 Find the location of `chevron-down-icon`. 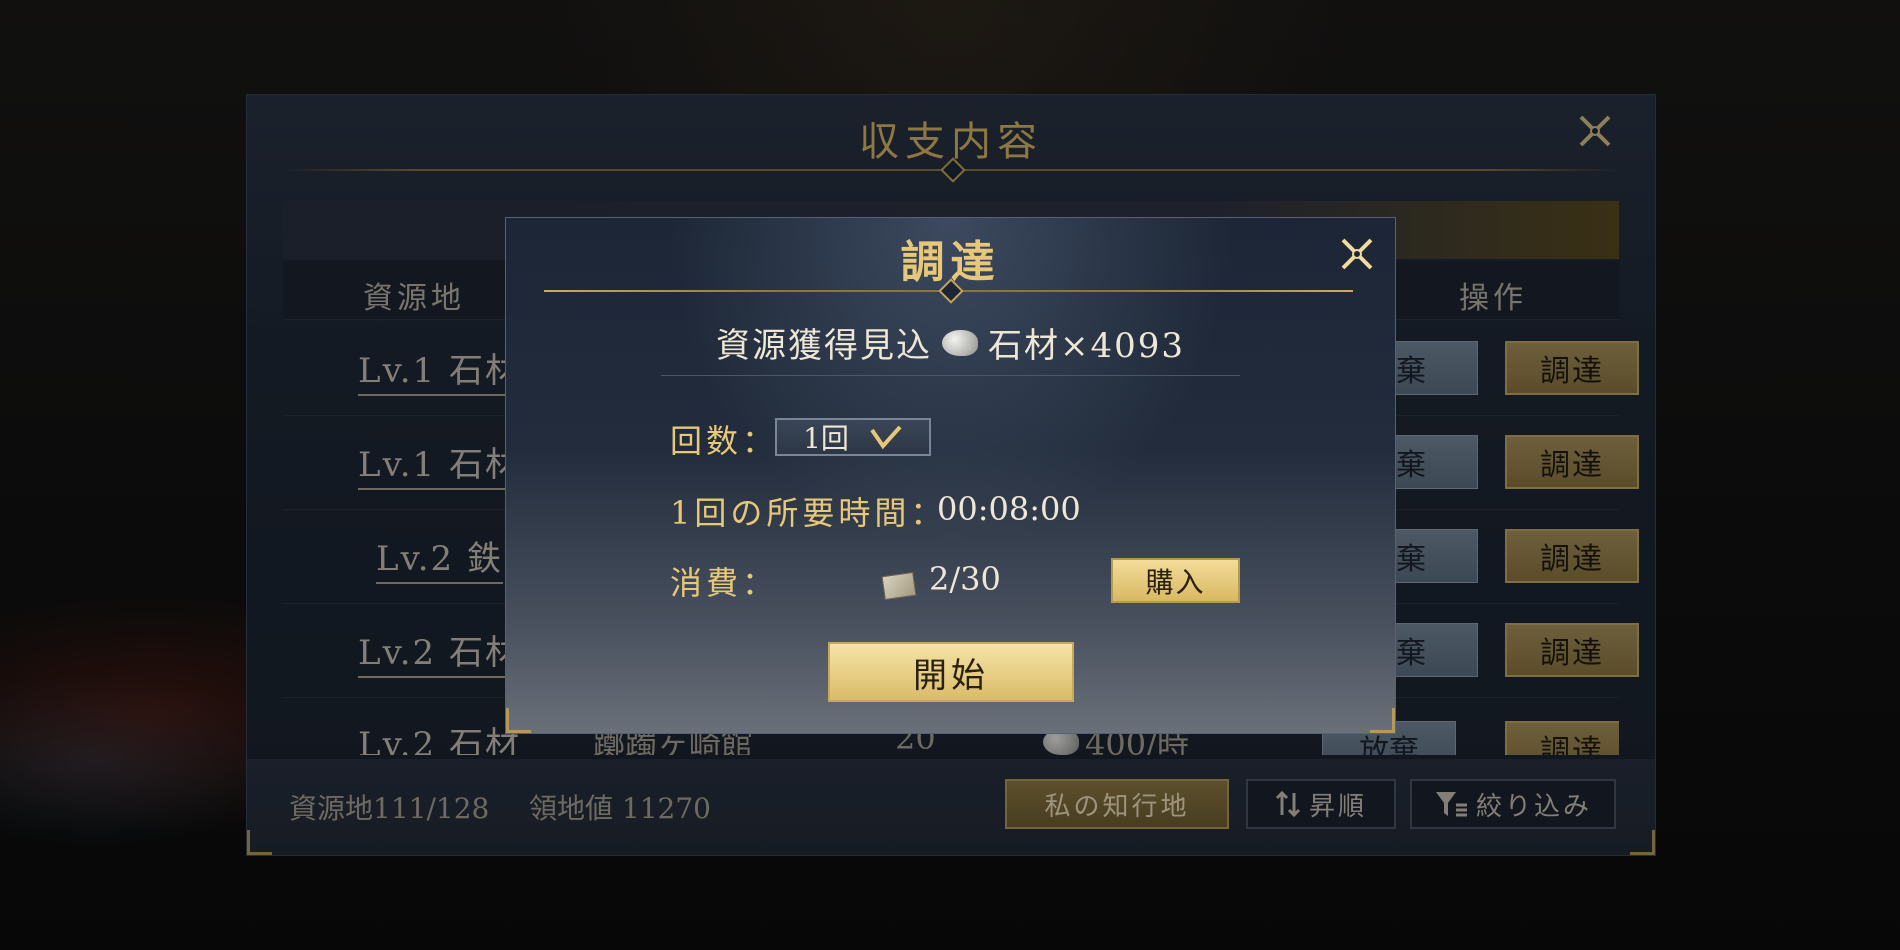

chevron-down-icon is located at coordinates (886, 437).